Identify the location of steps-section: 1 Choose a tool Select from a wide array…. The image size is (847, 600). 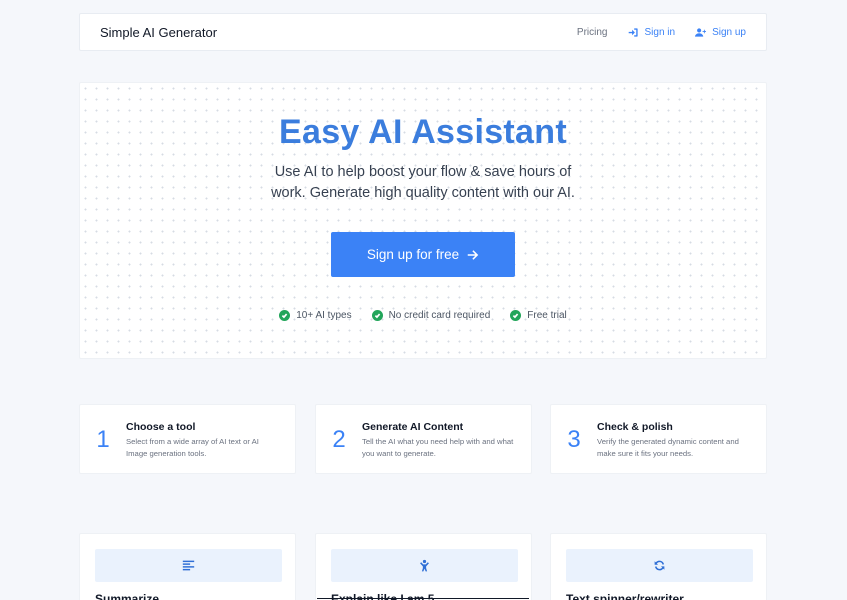
(423, 439).